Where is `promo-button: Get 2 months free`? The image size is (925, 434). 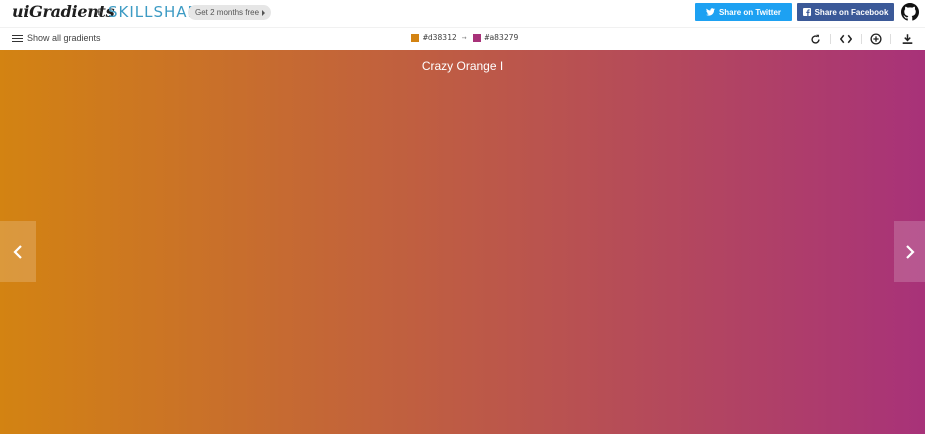 promo-button: Get 2 months free is located at coordinates (230, 12).